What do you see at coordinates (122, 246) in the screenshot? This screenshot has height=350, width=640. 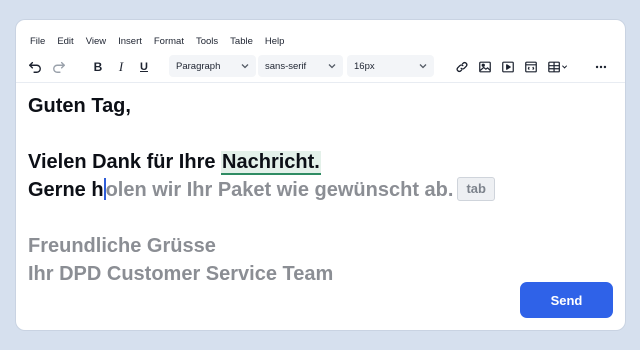 I see `closing-line: Freundliche Grüsse` at bounding box center [122, 246].